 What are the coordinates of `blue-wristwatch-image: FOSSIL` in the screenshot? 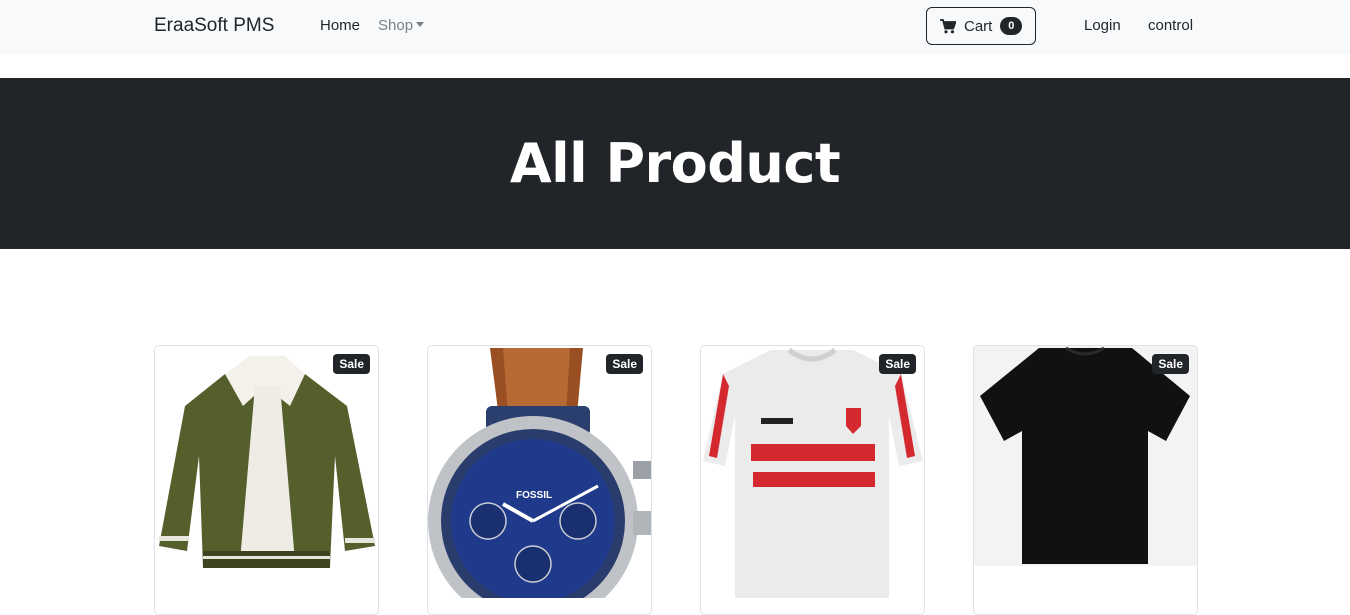 It's located at (539, 472).